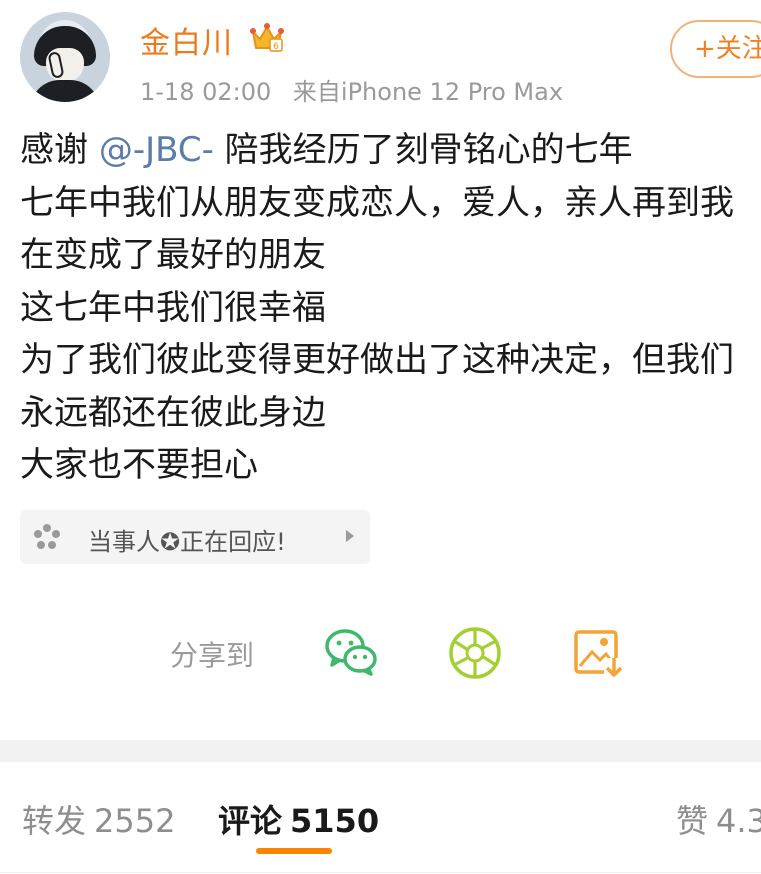  I want to click on tab-comments: 评论 5150, so click(298, 819).